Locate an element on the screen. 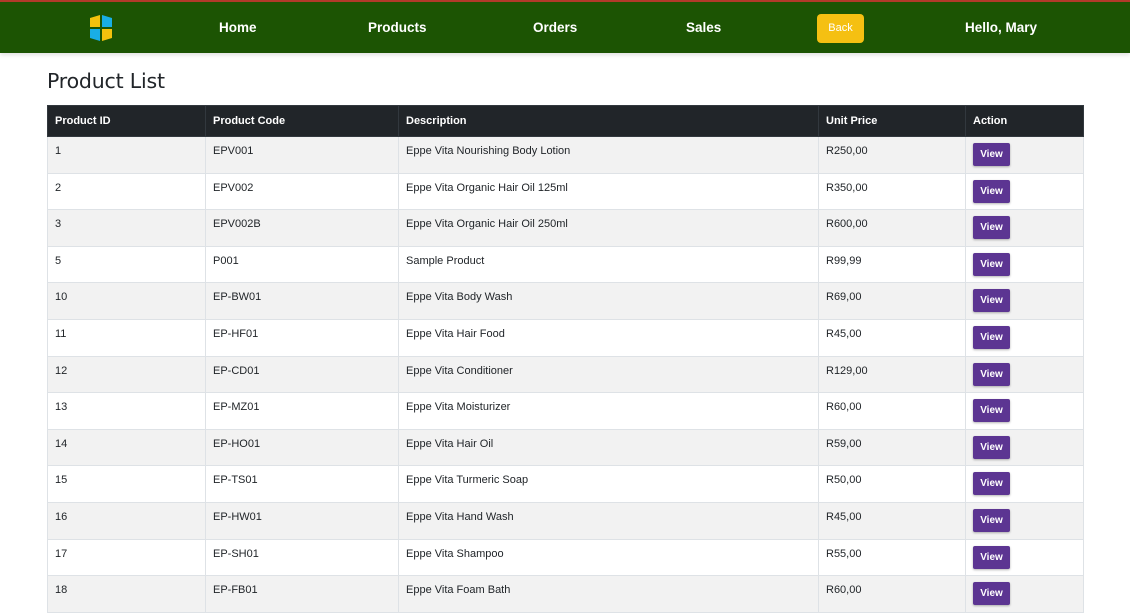  cell-product-id: 10 is located at coordinates (126, 301).